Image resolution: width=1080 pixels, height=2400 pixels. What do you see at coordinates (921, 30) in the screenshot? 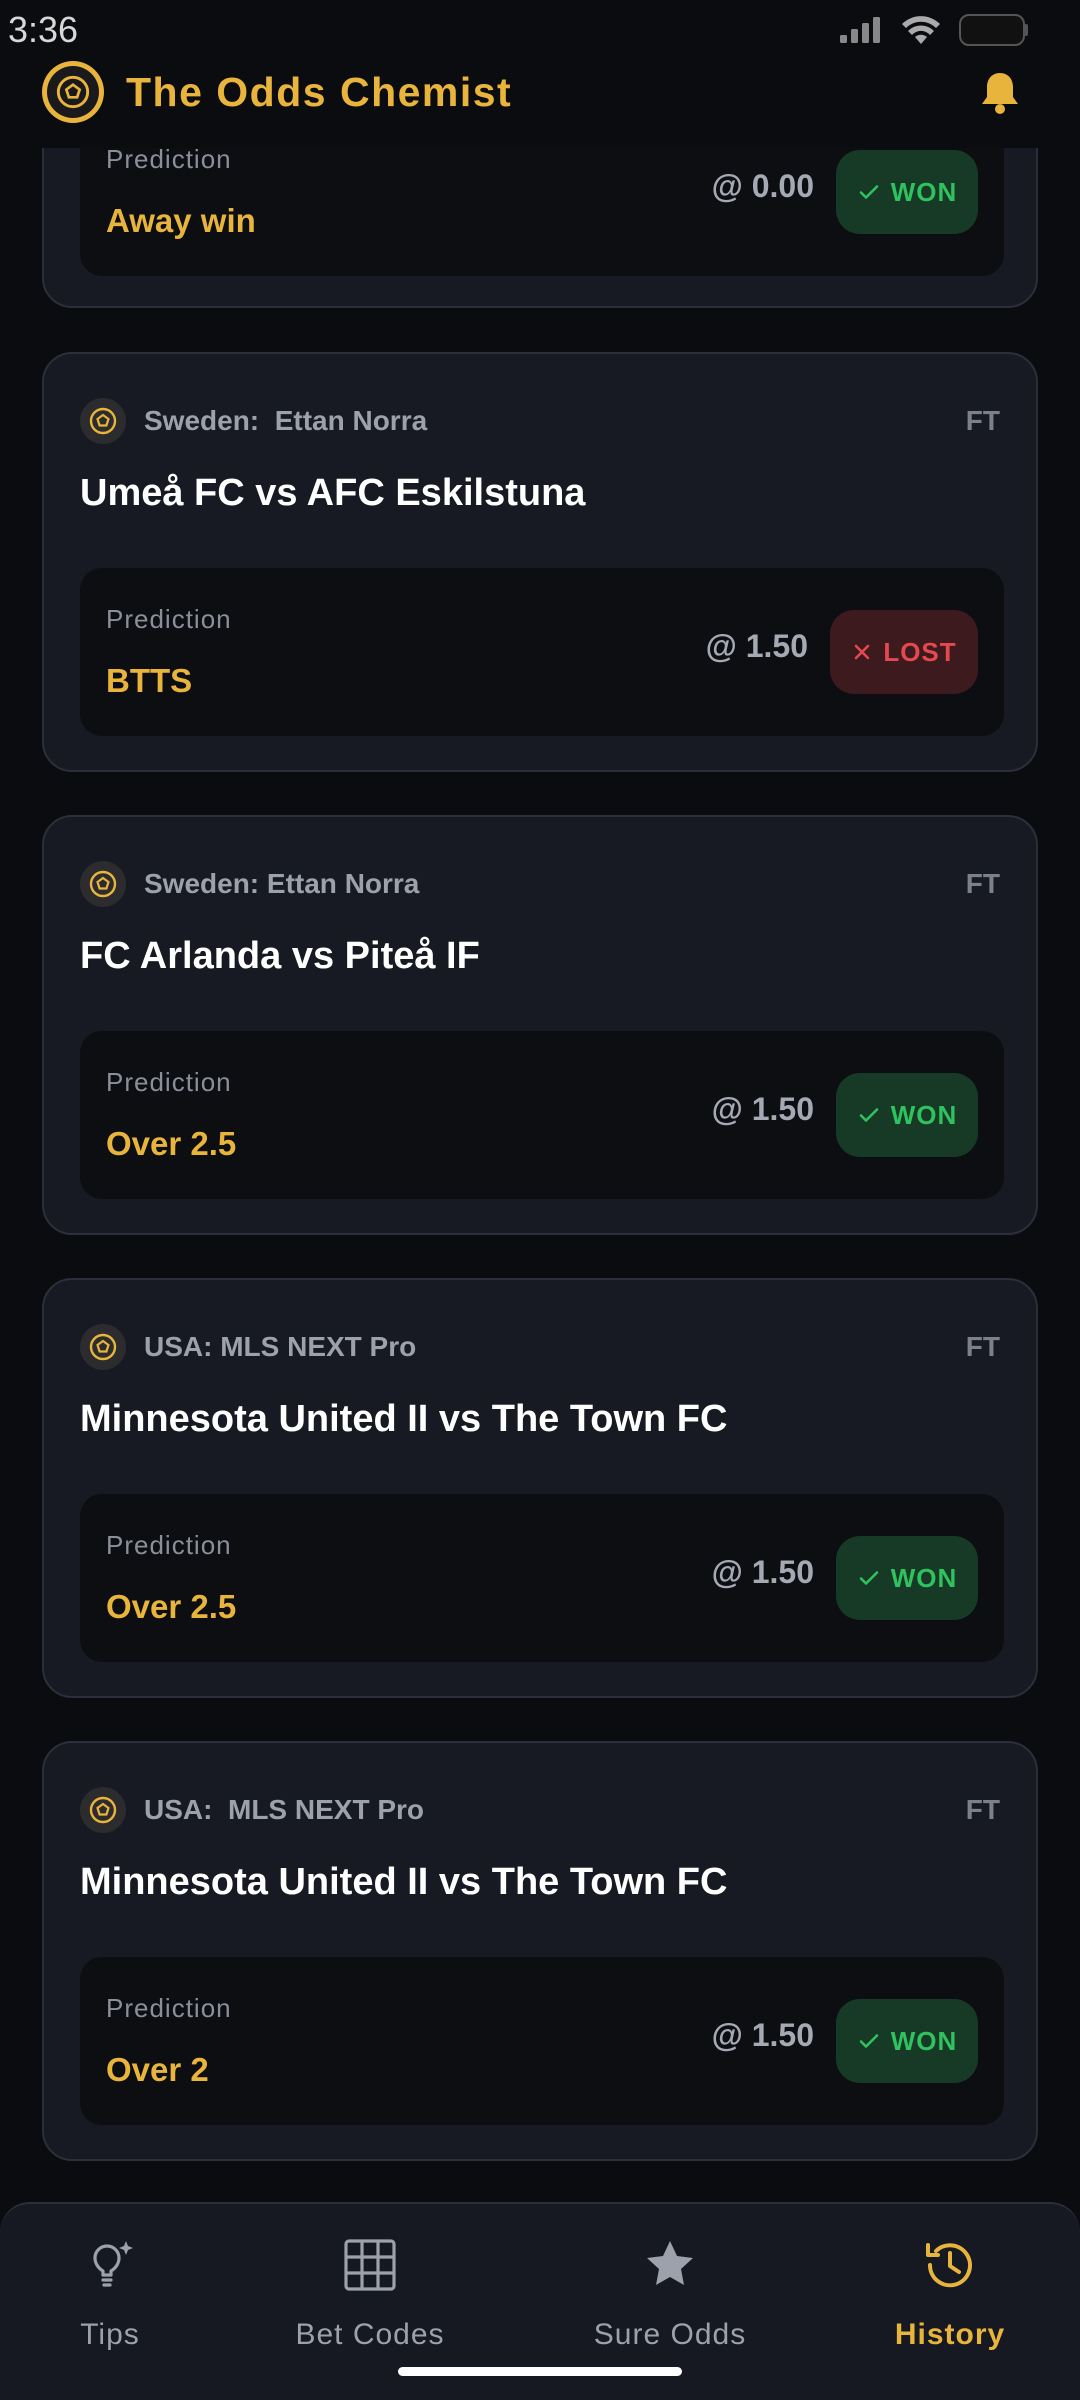
I see `wifi-icon` at bounding box center [921, 30].